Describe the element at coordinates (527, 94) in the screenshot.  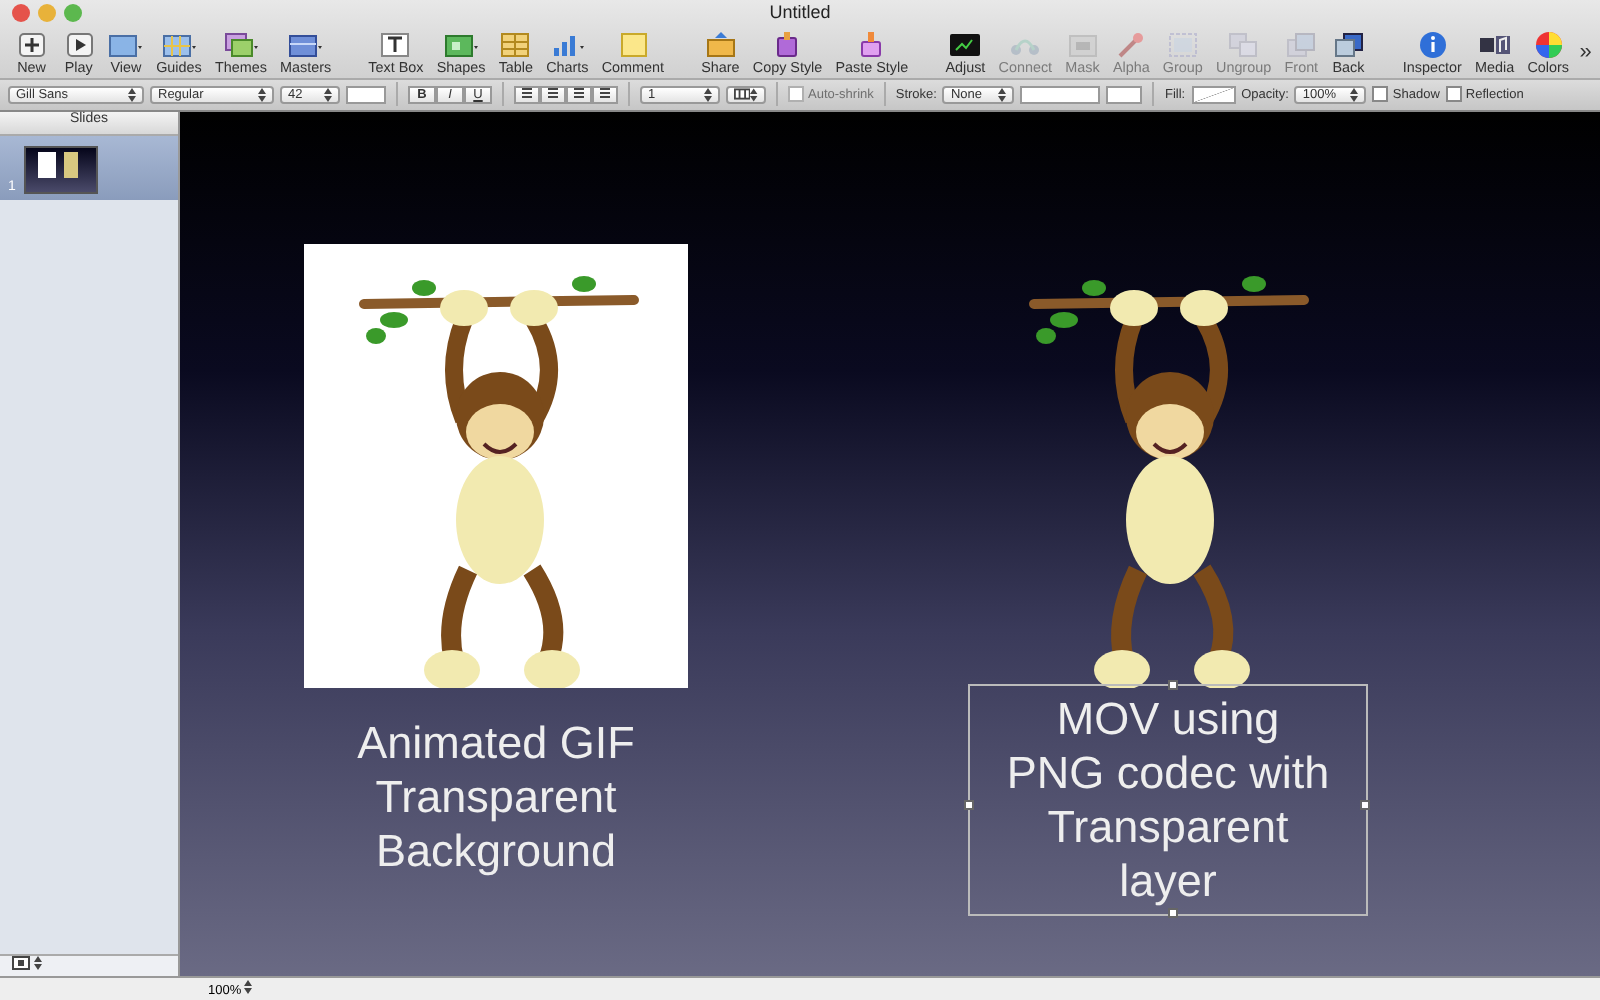
I see `align-left-icon` at that location.